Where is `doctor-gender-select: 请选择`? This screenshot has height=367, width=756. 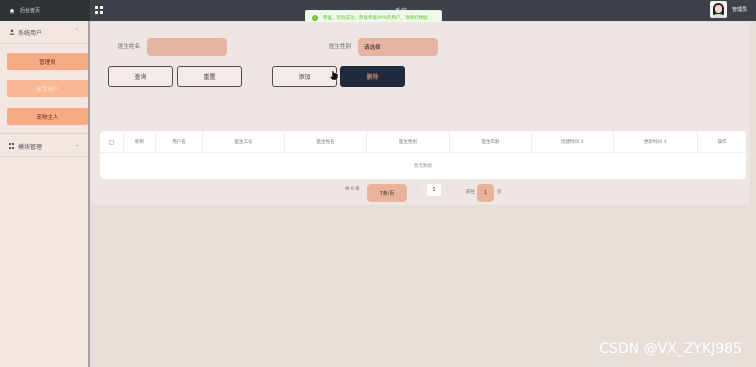
doctor-gender-select: 请选择 is located at coordinates (398, 47).